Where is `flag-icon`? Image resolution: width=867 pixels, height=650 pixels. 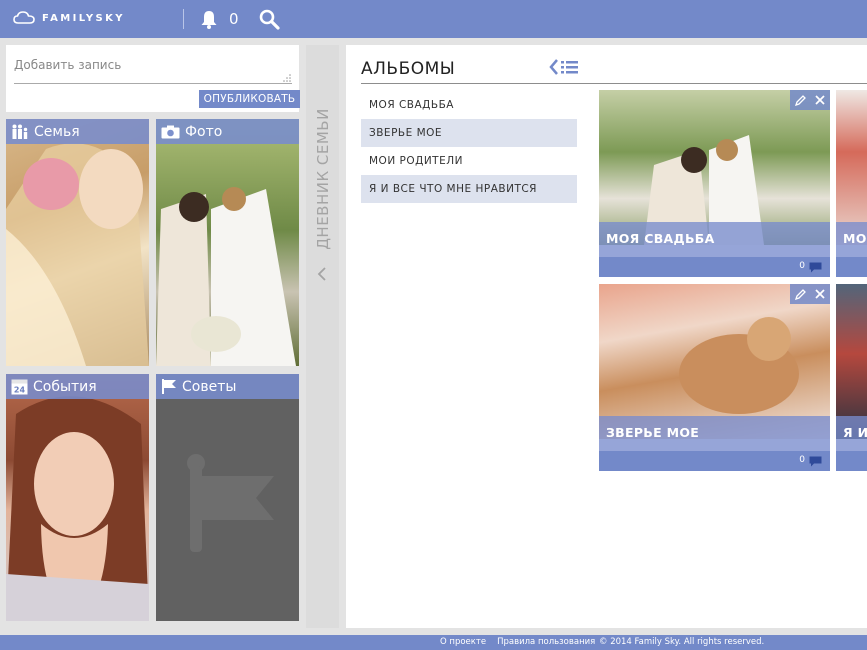
flag-icon is located at coordinates (169, 386).